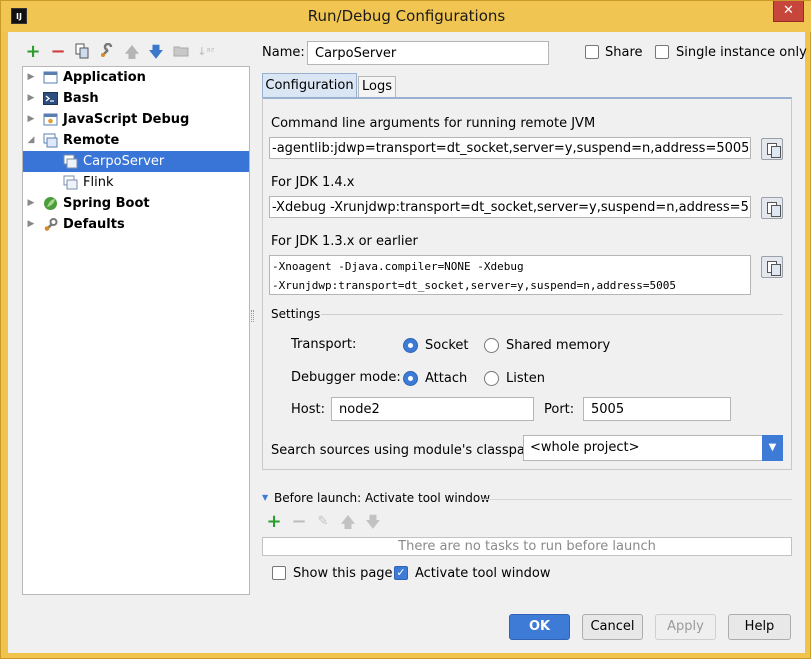  I want to click on tree-item-spring-boot: ▶ Spring Boot, so click(136, 203).